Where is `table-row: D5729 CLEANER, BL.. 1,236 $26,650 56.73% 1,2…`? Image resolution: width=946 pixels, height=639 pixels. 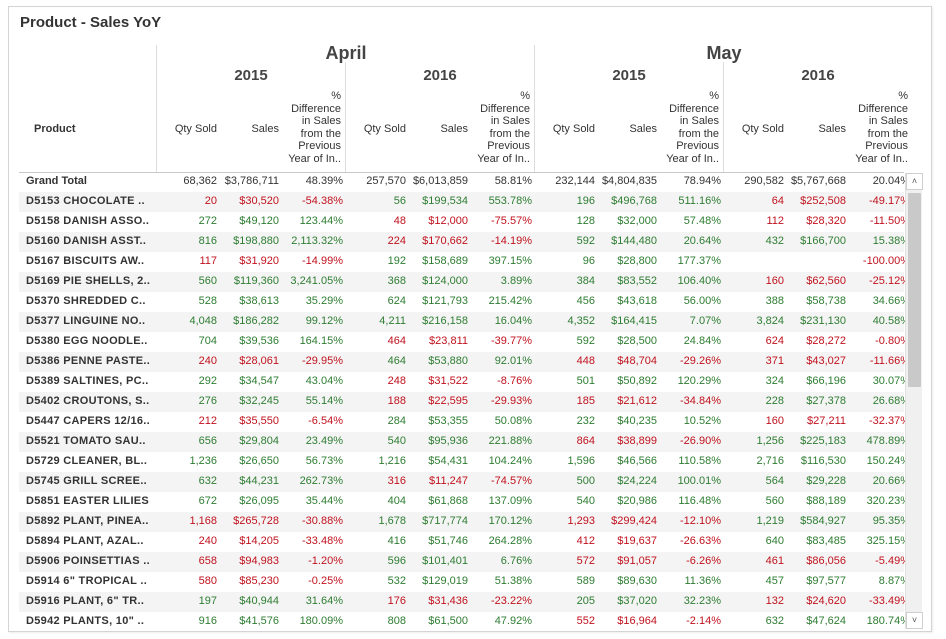 table-row: D5729 CLEANER, BL.. 1,236 $26,650 56.73% 1,2… is located at coordinates (464, 462).